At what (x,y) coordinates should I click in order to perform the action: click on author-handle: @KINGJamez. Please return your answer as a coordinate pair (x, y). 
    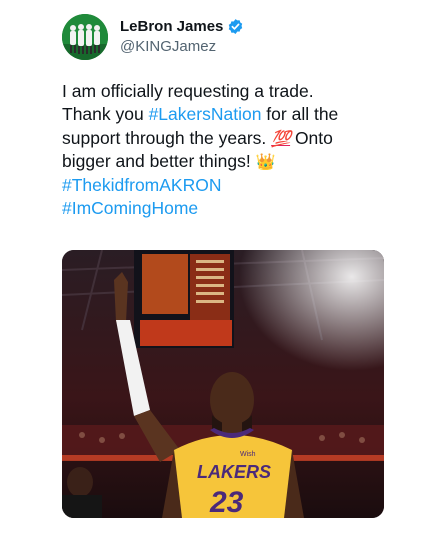
    Looking at the image, I should click on (168, 46).